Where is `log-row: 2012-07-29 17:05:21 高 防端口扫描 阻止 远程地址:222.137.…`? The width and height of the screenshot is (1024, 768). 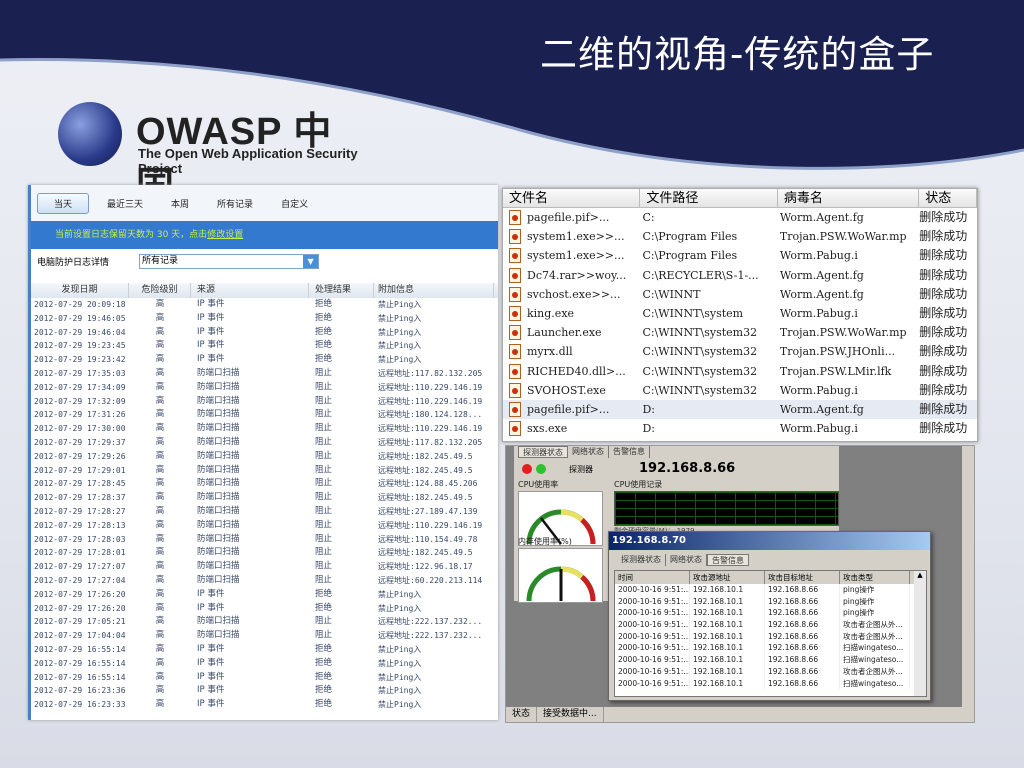 log-row: 2012-07-29 17:05:21 高 防端口扫描 阻止 远程地址:222.137.… is located at coordinates (264, 622).